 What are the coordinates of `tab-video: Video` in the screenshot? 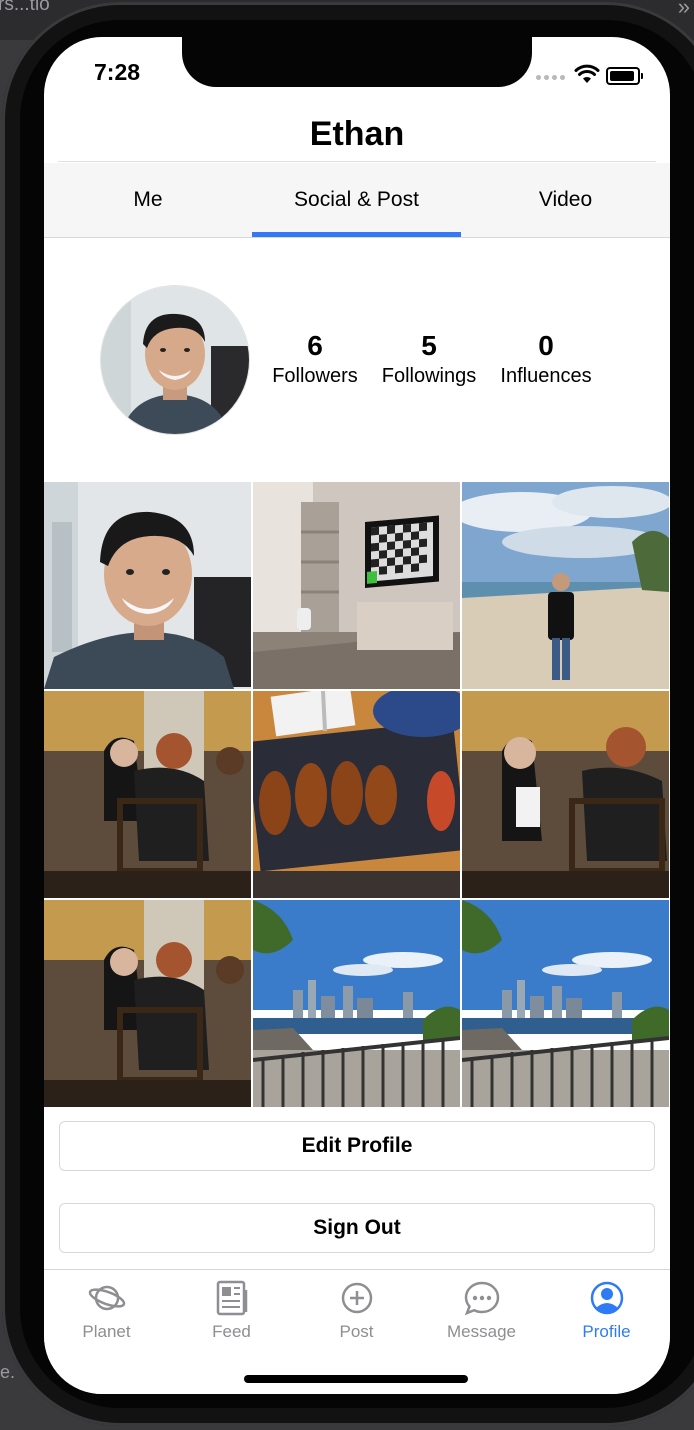 It's located at (565, 200).